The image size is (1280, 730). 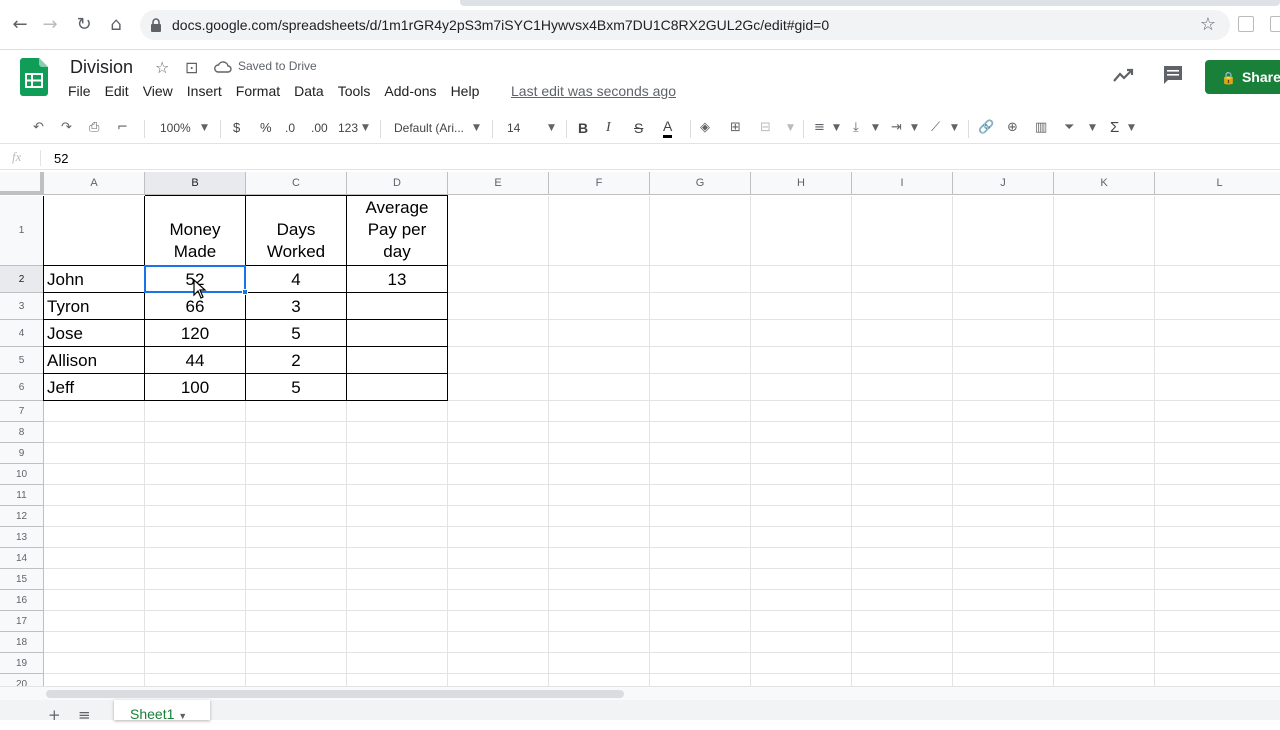 I want to click on row-header-16: 16, so click(x=22, y=600).